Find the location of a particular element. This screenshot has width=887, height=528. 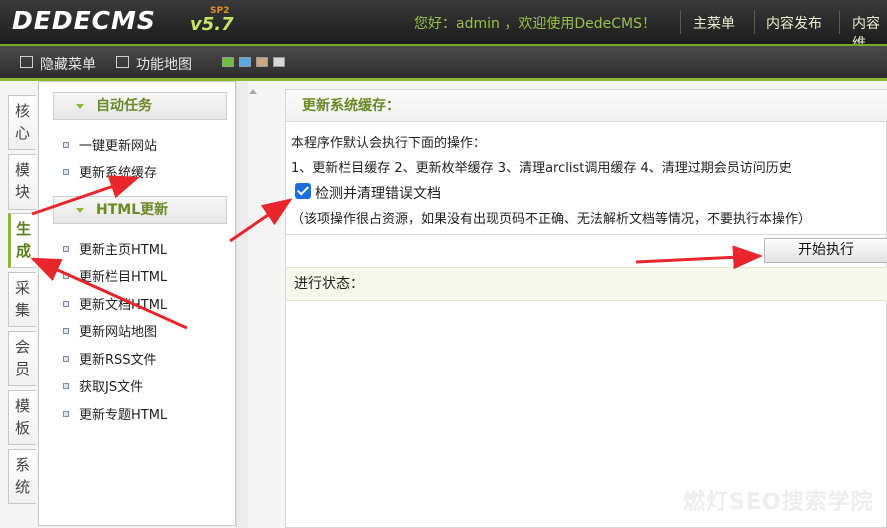

status-label: 进行状态： is located at coordinates (586, 284).